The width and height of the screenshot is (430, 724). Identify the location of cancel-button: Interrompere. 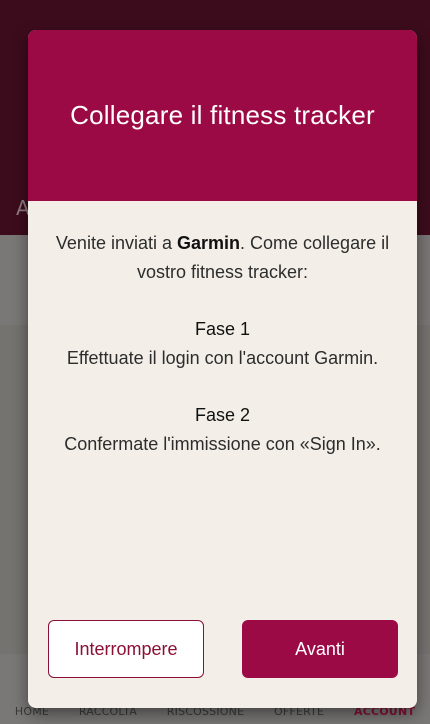
(126, 649).